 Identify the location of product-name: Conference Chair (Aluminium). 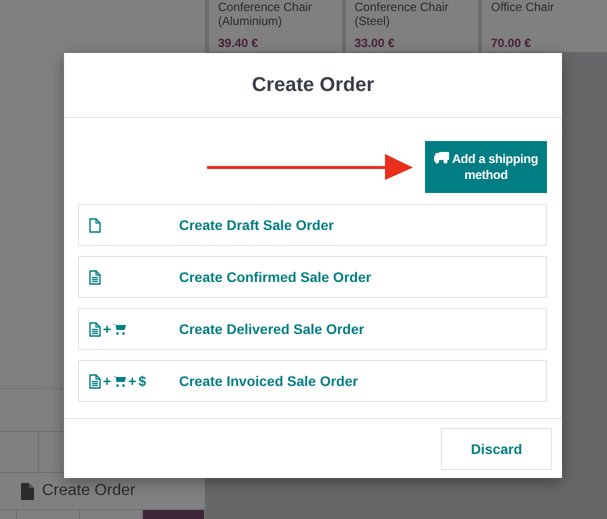
(266, 15).